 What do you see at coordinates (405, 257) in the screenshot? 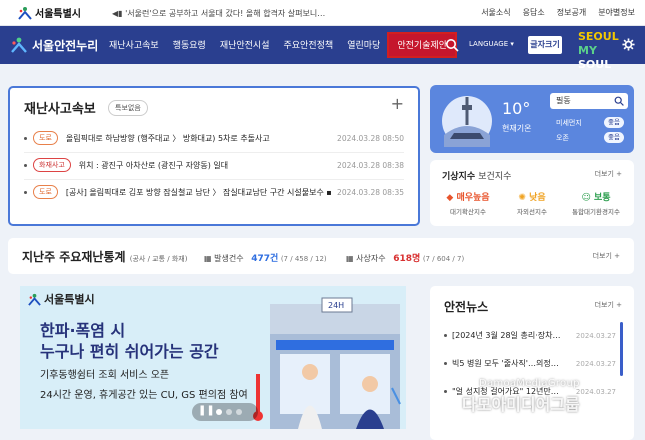
I see `stat-casualties: ▦ 사상자수 618명 (7 / 604 / 7)` at bounding box center [405, 257].